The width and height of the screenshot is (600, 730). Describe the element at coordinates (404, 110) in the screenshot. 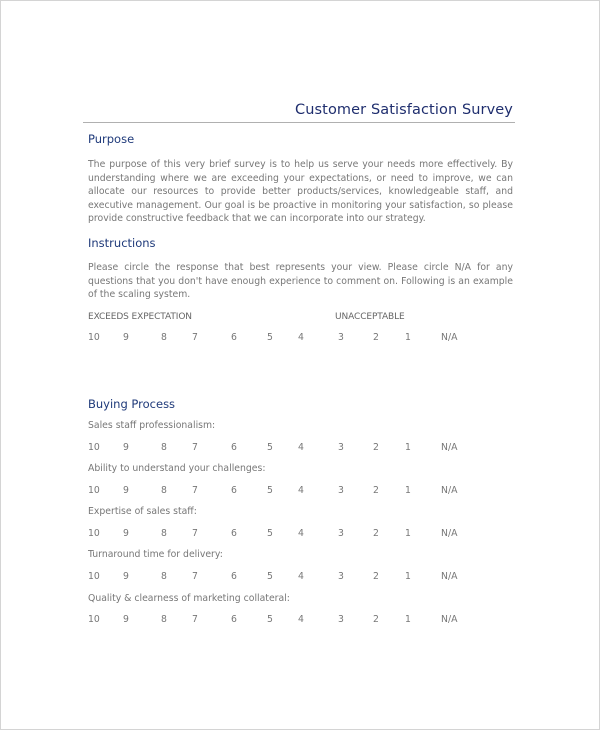

I see `document-title: Customer Satisfaction Survey` at that location.